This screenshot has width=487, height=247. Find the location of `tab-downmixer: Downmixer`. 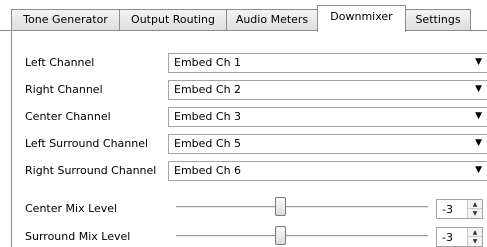

tab-downmixer: Downmixer is located at coordinates (361, 18).